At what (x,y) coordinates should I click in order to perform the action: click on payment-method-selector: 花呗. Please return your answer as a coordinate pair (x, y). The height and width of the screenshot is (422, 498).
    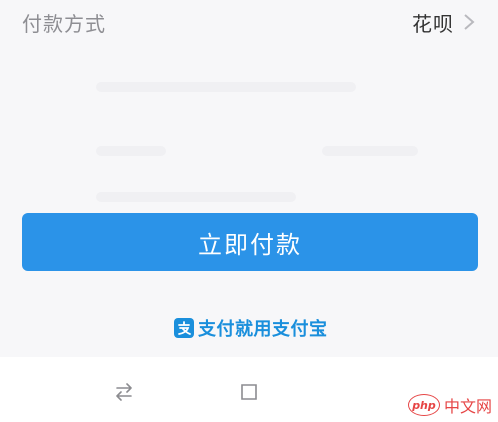
    Looking at the image, I should click on (444, 22).